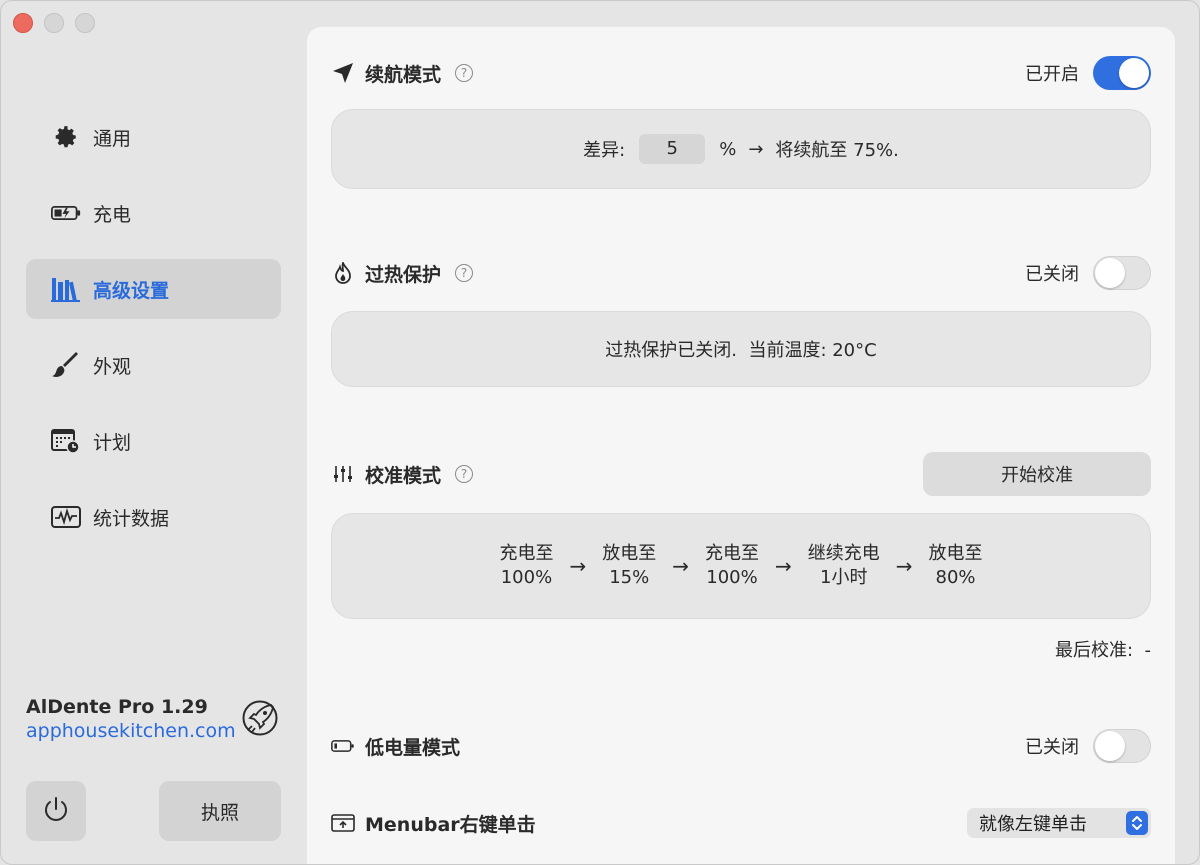 The width and height of the screenshot is (1200, 865). What do you see at coordinates (343, 73) in the screenshot?
I see `paper-plane-icon` at bounding box center [343, 73].